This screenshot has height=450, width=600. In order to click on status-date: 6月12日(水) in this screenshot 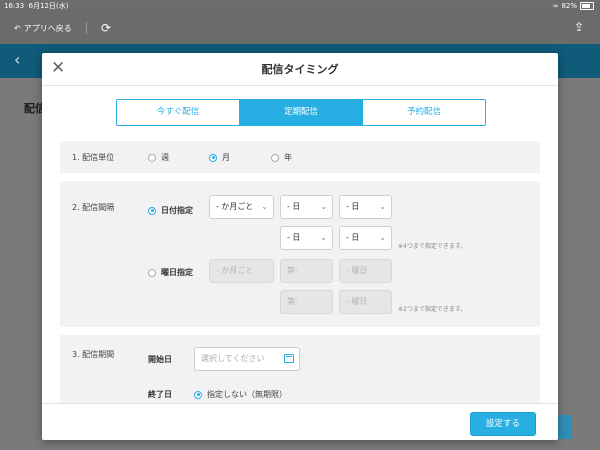, I will do `click(48, 6)`.